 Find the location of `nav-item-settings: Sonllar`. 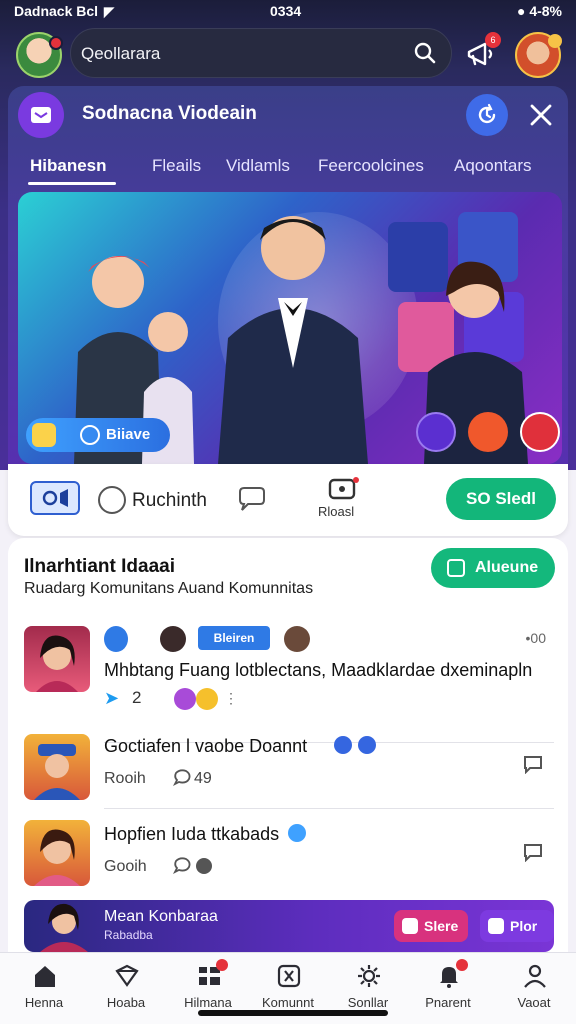

nav-item-settings: Sonllar is located at coordinates (368, 989).